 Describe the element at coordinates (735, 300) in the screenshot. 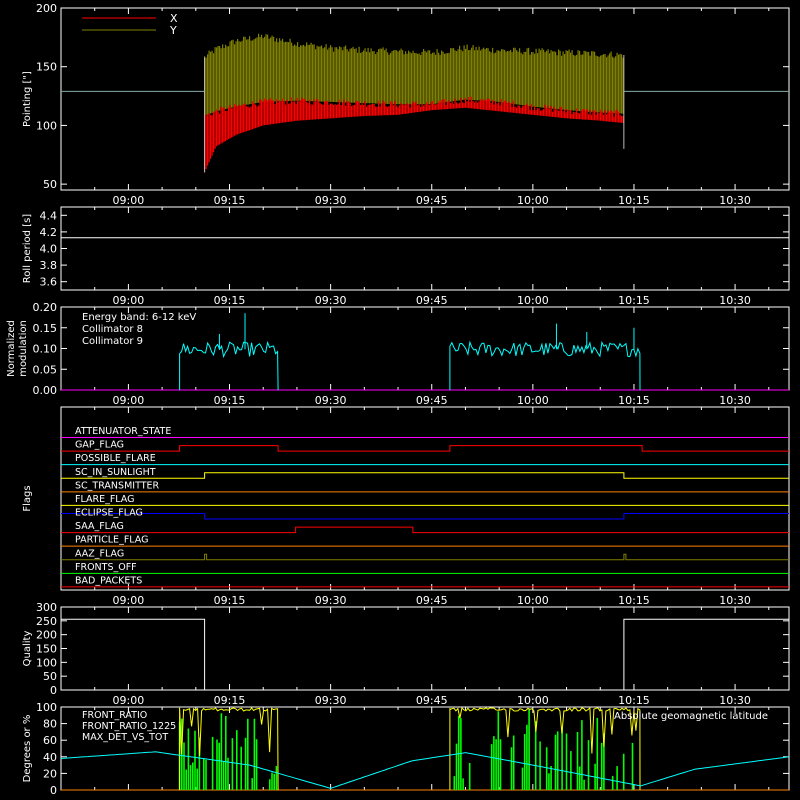

I see `roll_period-xtick-label: 10:30` at that location.